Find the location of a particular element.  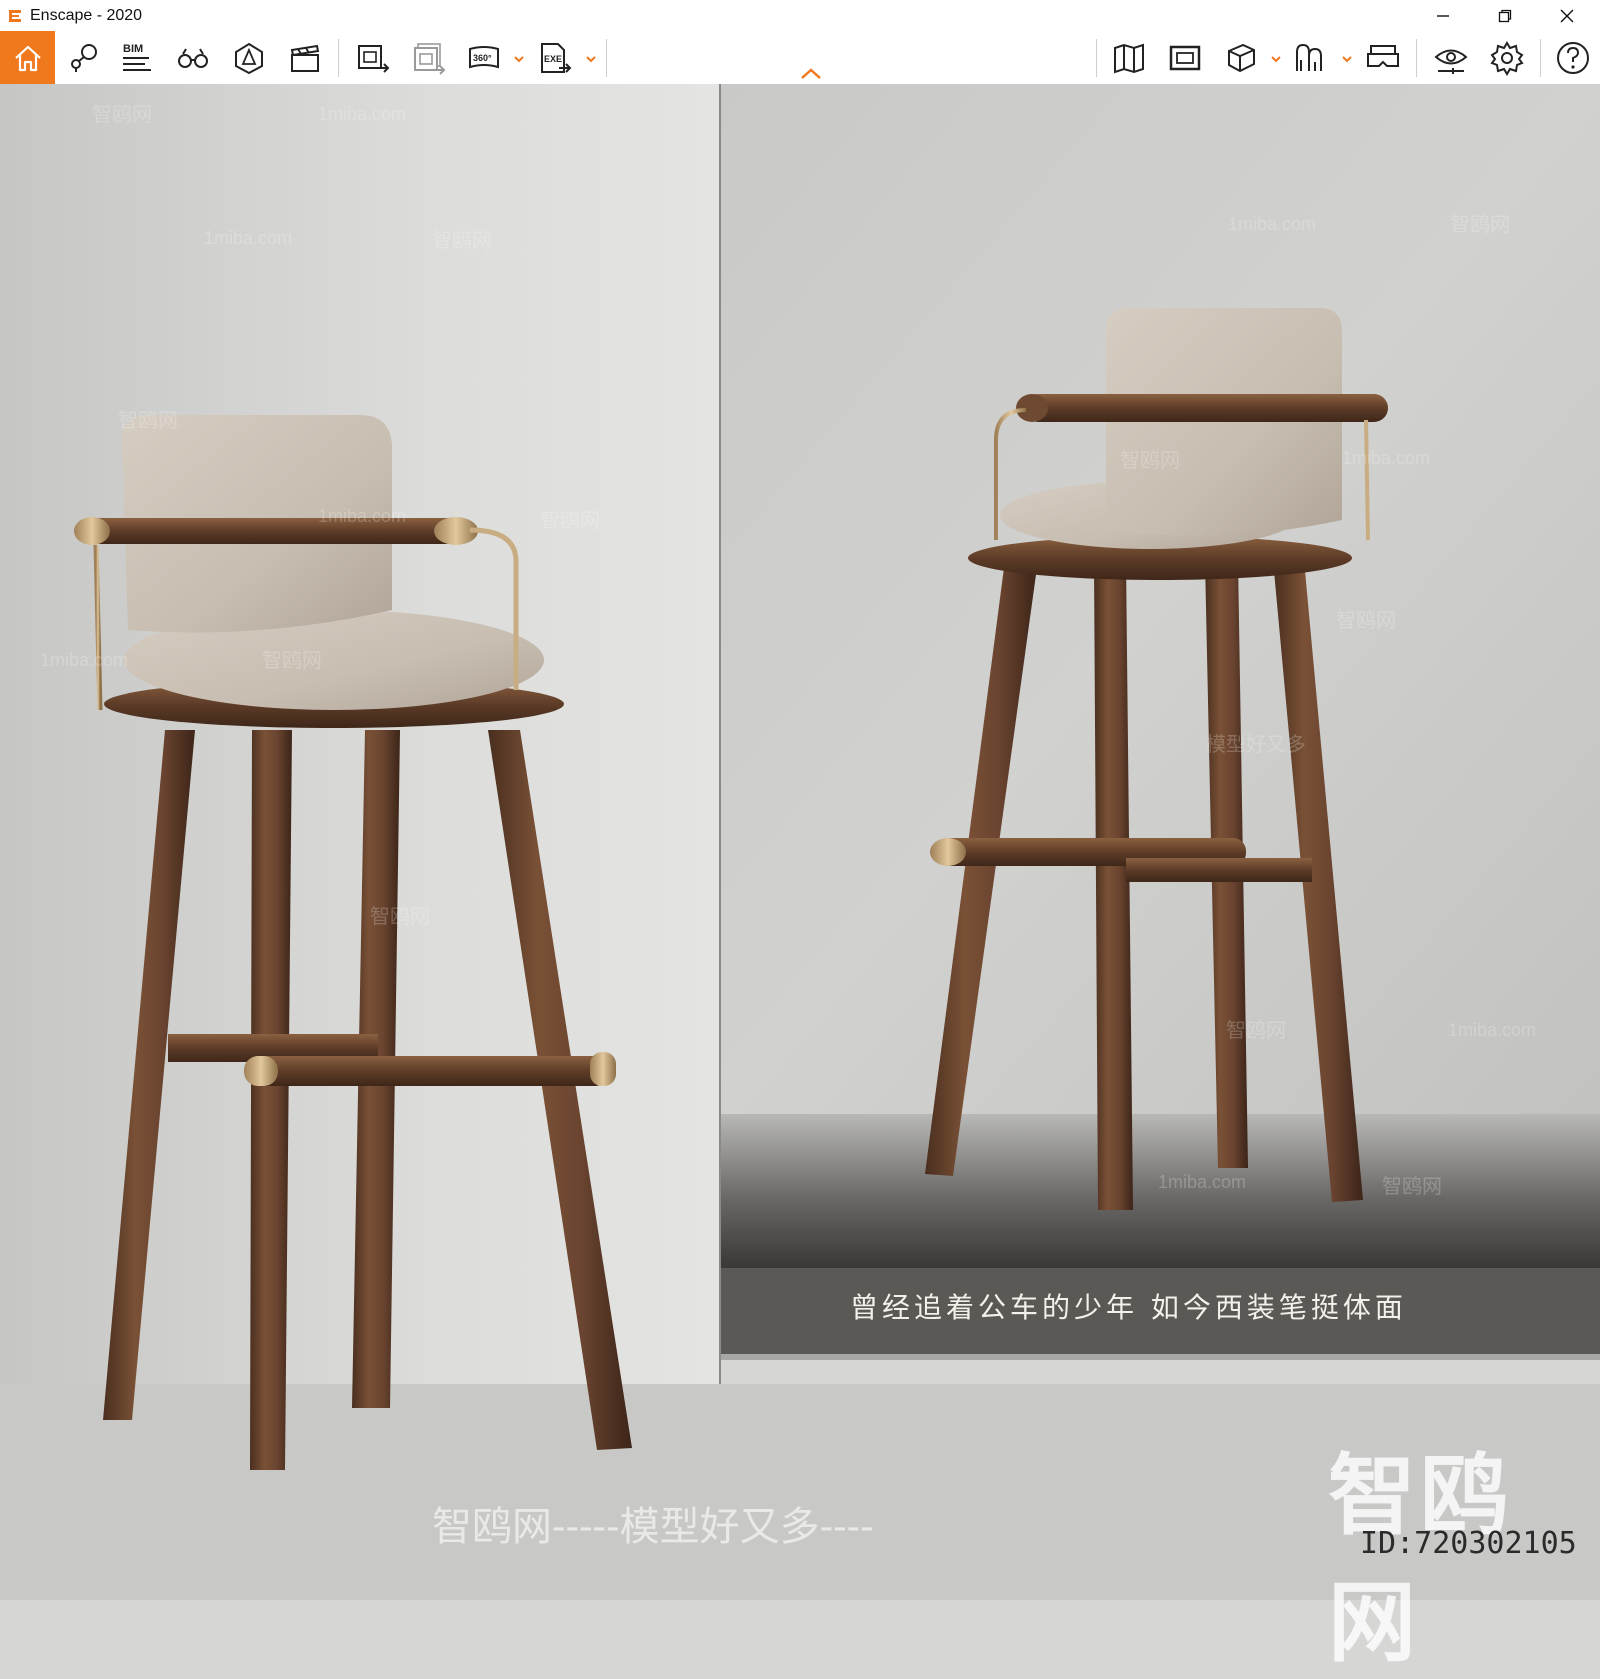

views-pin-icon is located at coordinates (85, 57).